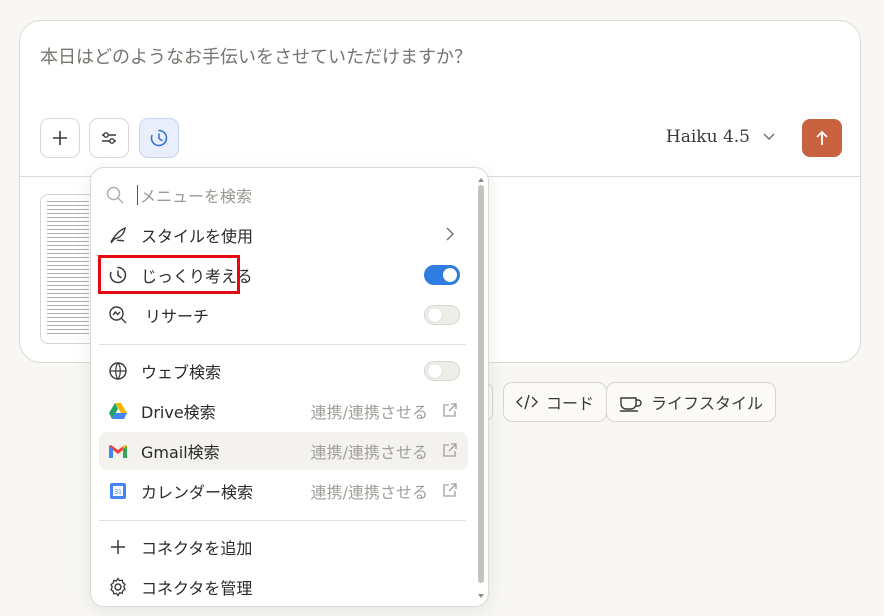 The image size is (884, 616). What do you see at coordinates (118, 451) in the screenshot?
I see `gmail-icon` at bounding box center [118, 451].